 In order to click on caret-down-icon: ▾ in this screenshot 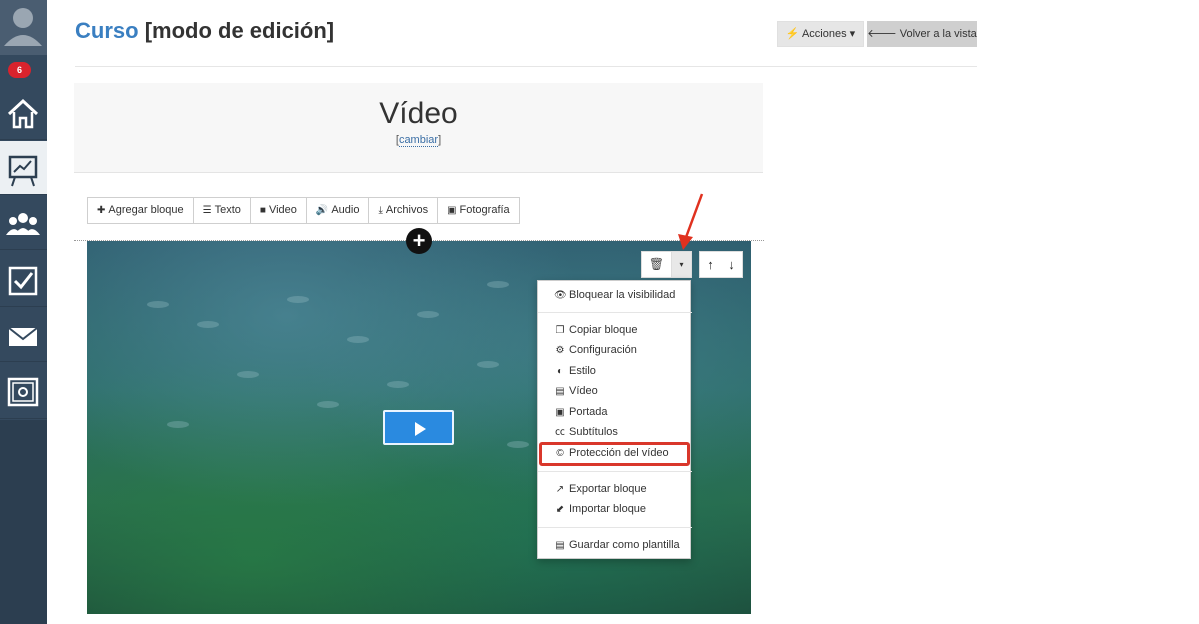, I will do `click(681, 264)`.